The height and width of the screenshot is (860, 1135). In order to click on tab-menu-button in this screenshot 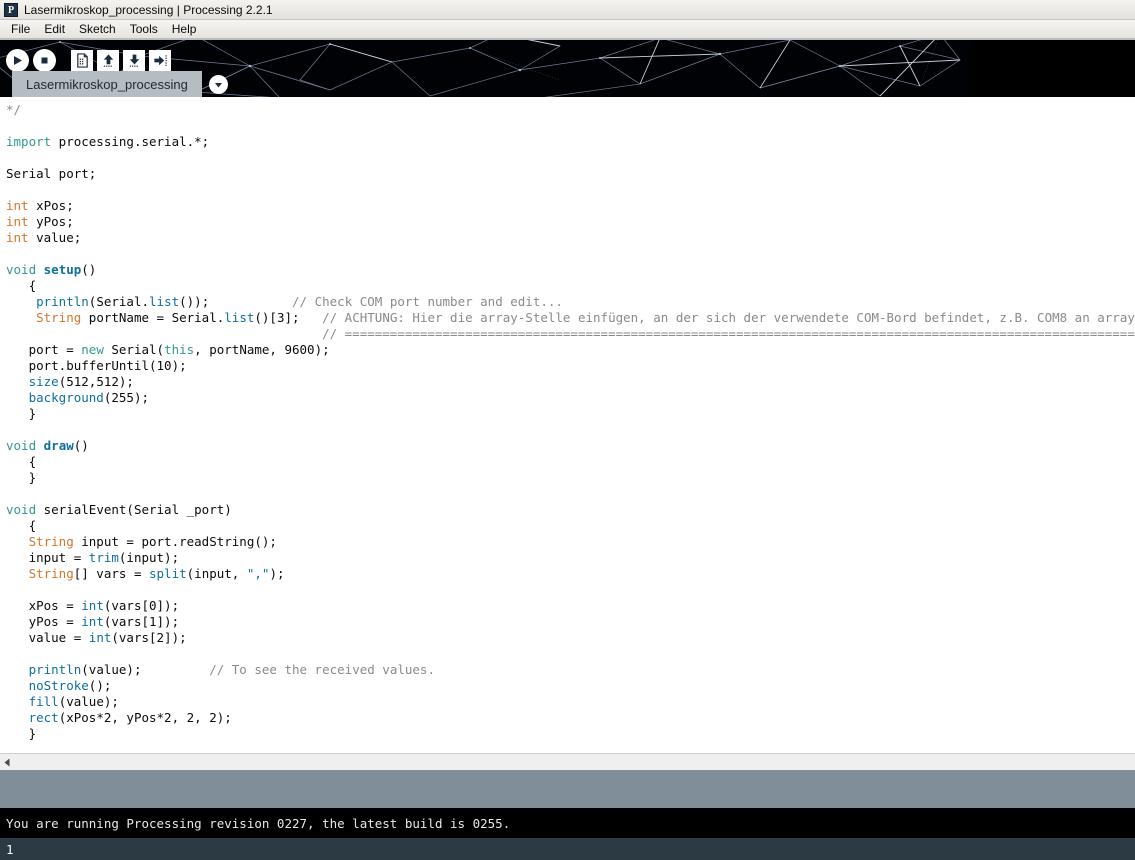, I will do `click(218, 84)`.